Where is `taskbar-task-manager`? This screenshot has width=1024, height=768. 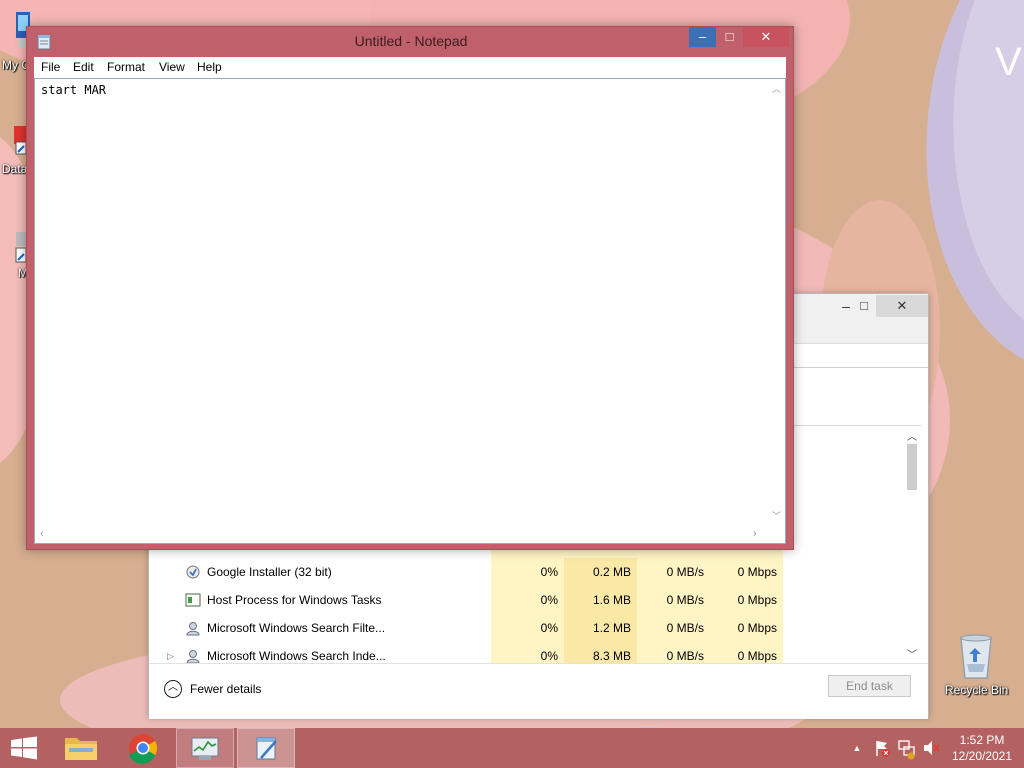
taskbar-task-manager is located at coordinates (205, 748).